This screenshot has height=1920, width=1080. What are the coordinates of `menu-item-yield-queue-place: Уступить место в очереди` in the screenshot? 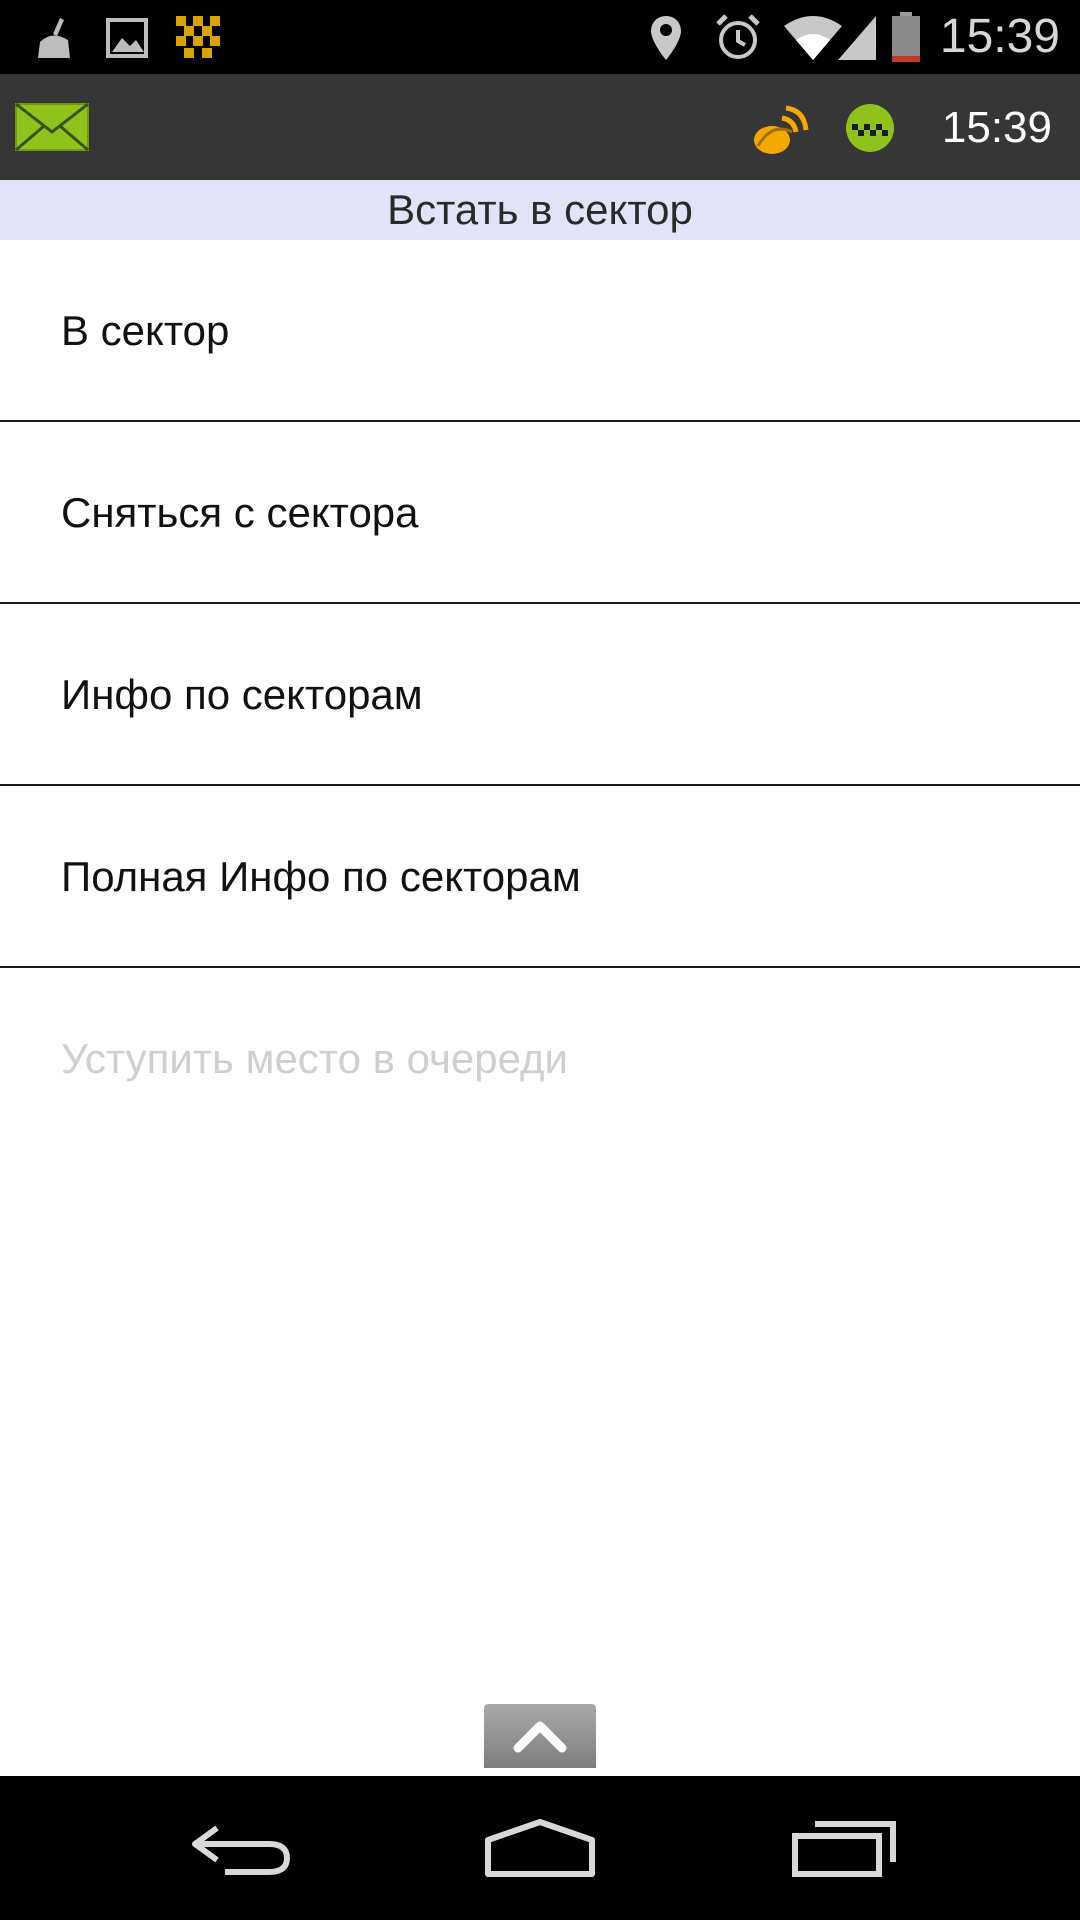 It's located at (540, 1059).